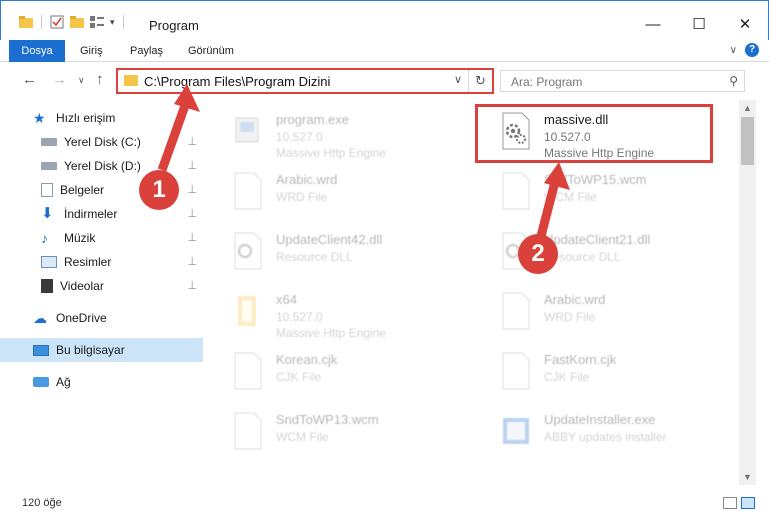 The image size is (769, 528). I want to click on step-marker-2: 2, so click(538, 254).